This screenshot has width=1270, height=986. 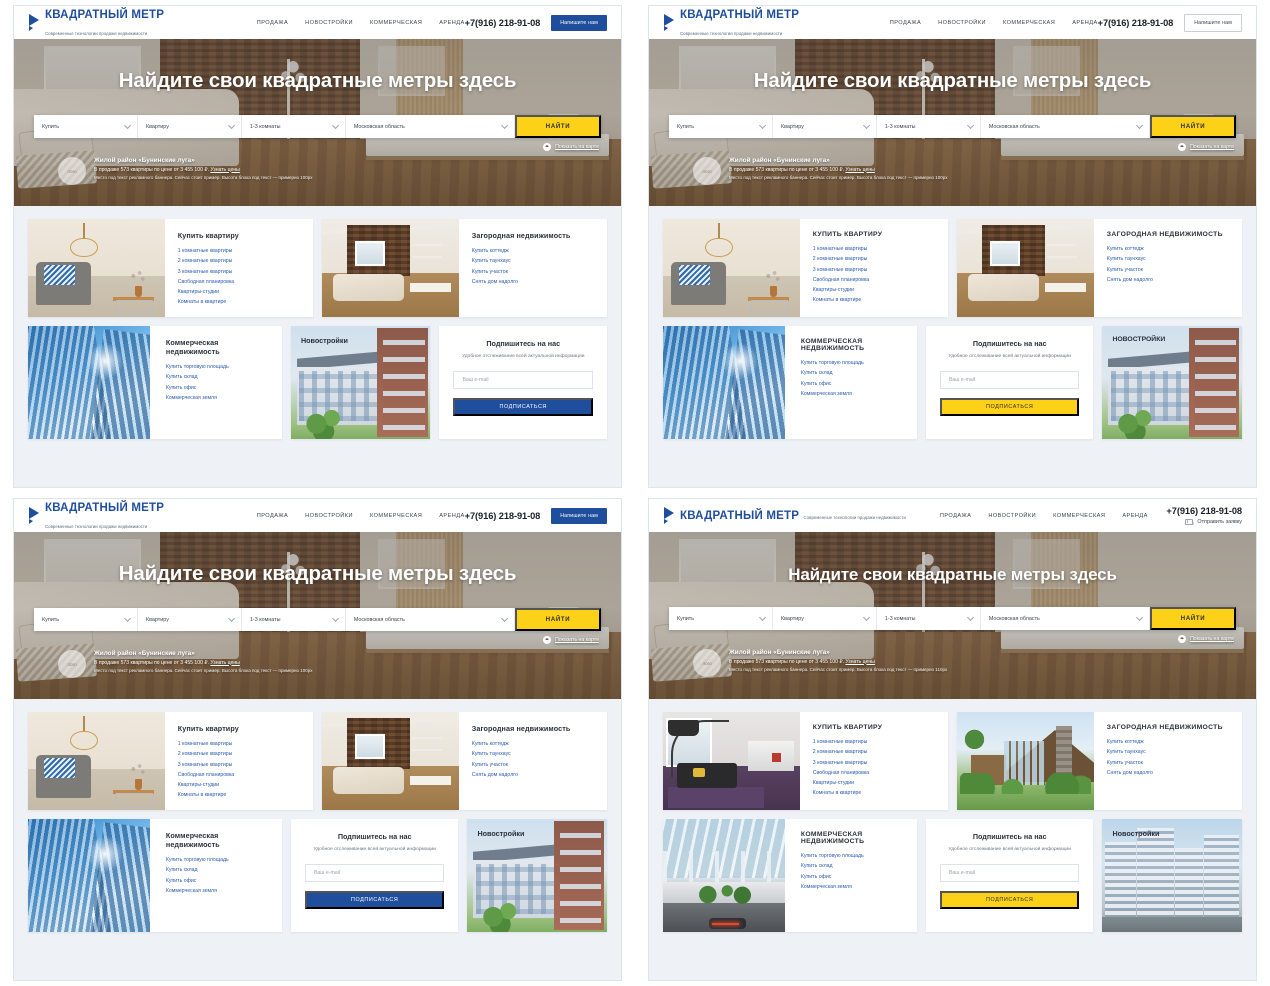 I want to click on send-request-link: Отправить заявку, so click(x=1213, y=522).